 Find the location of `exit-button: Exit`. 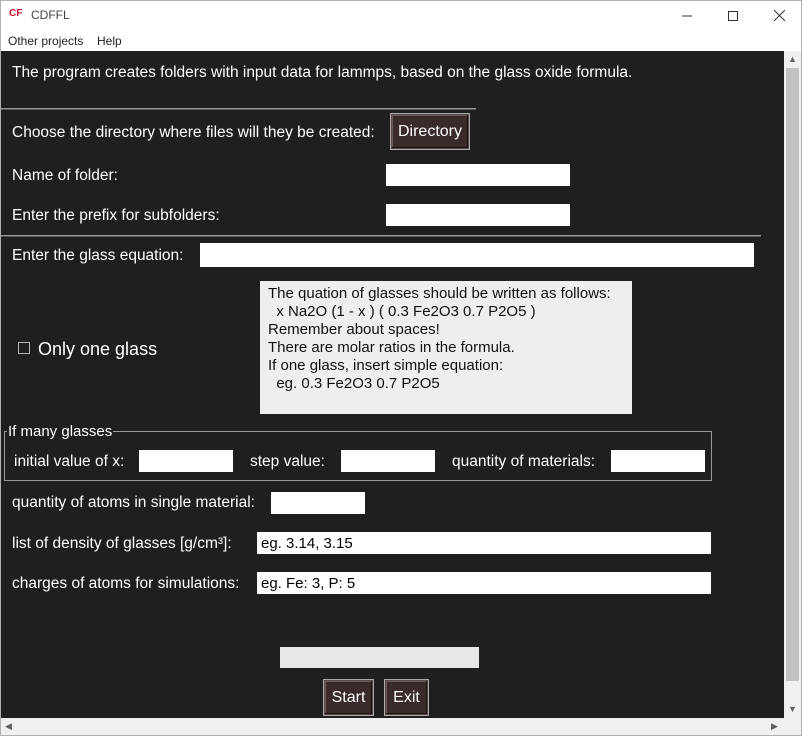

exit-button: Exit is located at coordinates (406, 697).